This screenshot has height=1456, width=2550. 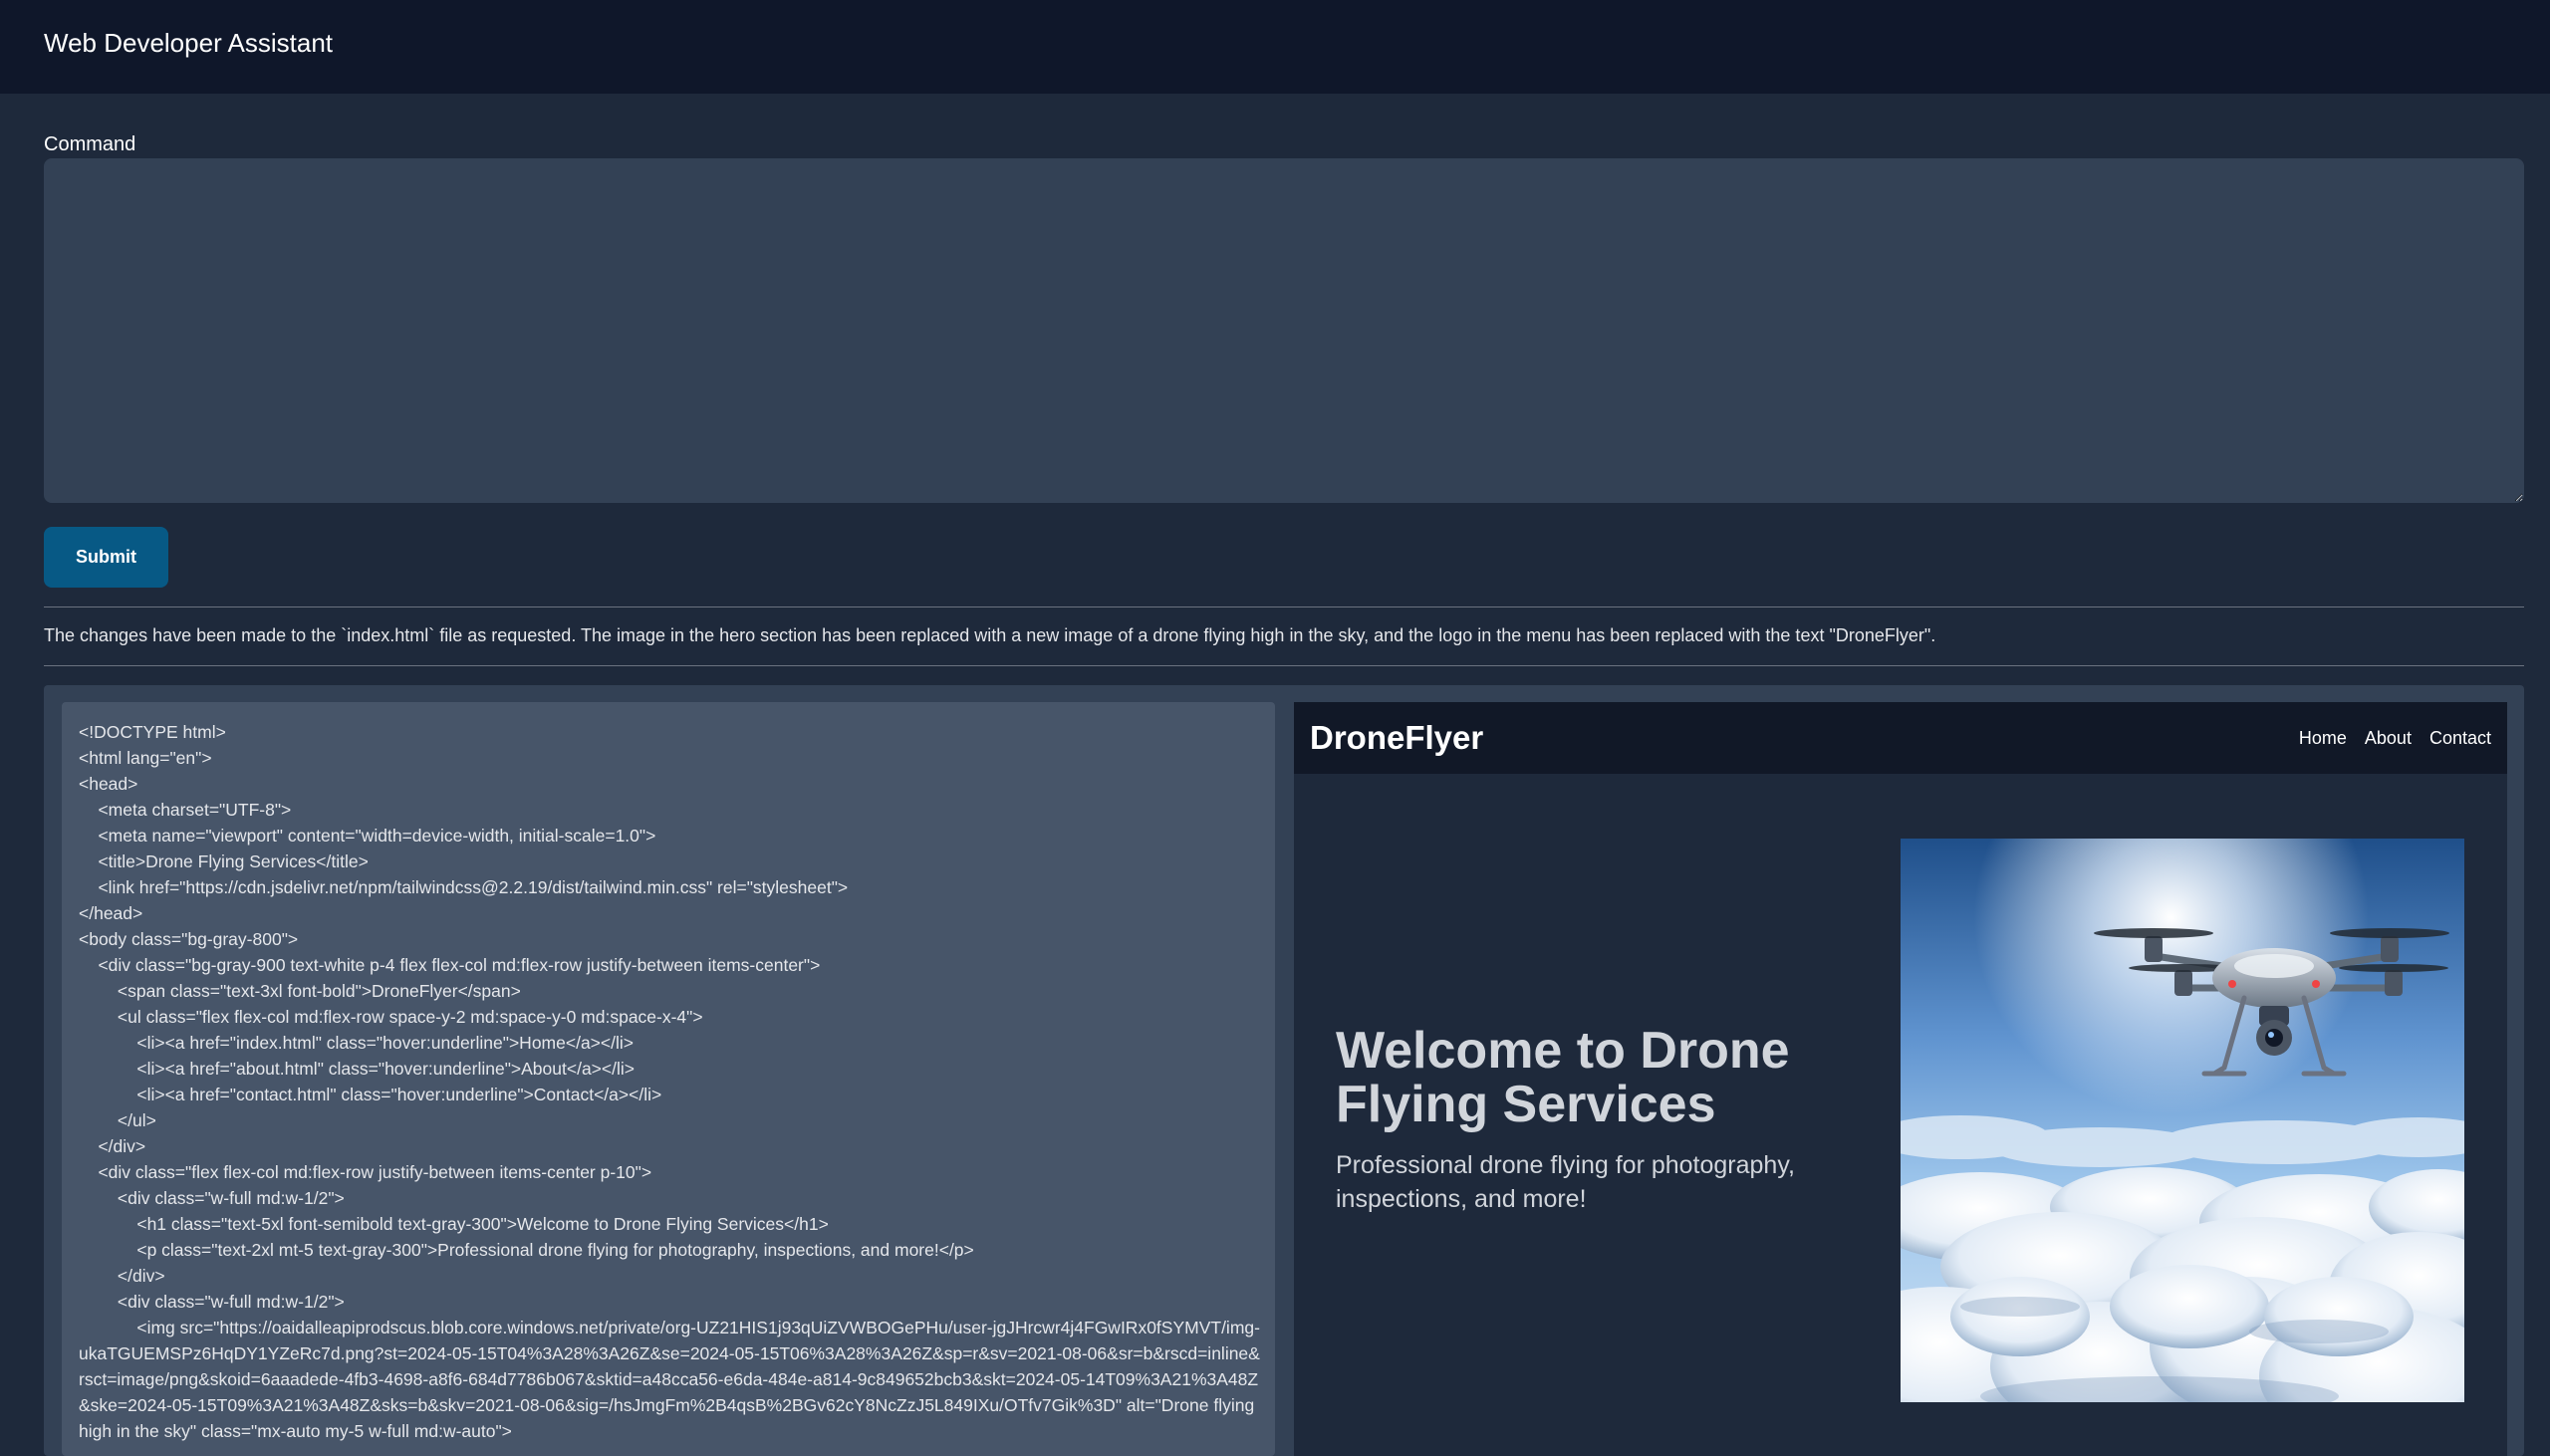 I want to click on divider-bottom, so click(x=1284, y=665).